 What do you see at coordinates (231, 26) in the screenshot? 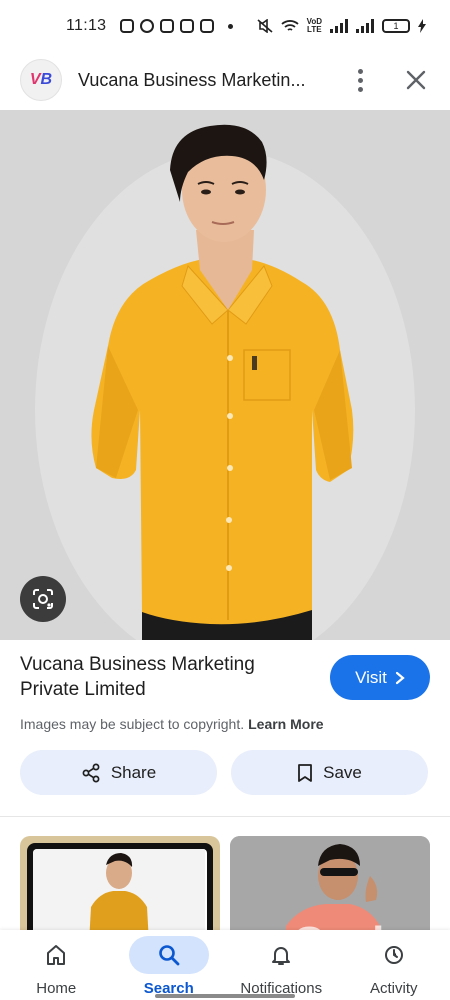
I see `more-notifications-dot` at bounding box center [231, 26].